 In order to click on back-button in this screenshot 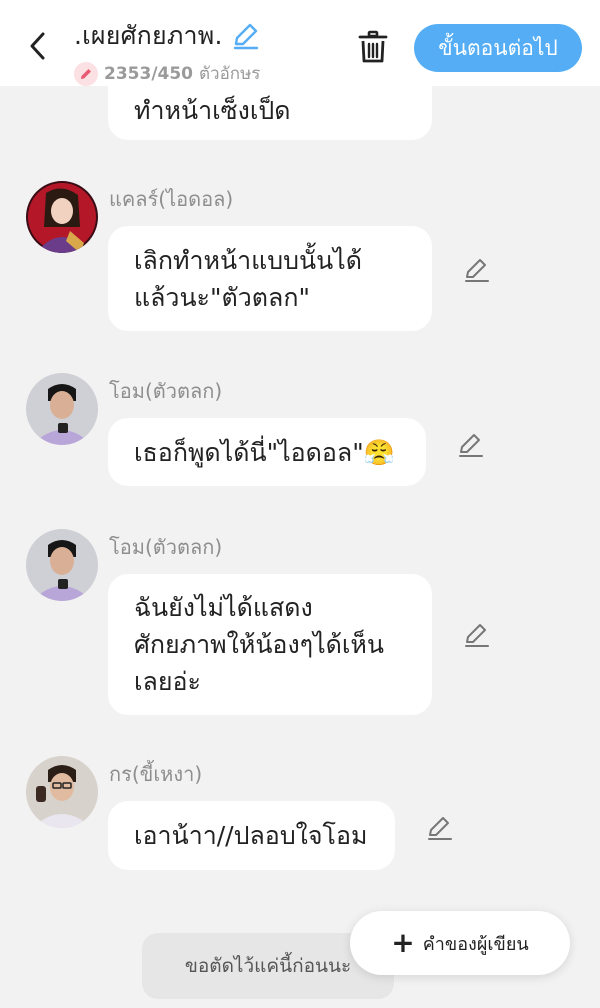, I will do `click(38, 46)`.